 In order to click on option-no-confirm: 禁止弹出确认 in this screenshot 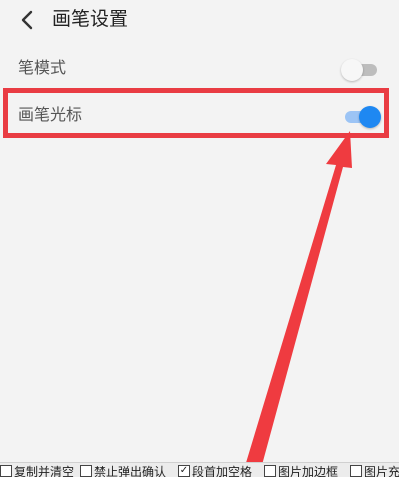, I will do `click(123, 471)`.